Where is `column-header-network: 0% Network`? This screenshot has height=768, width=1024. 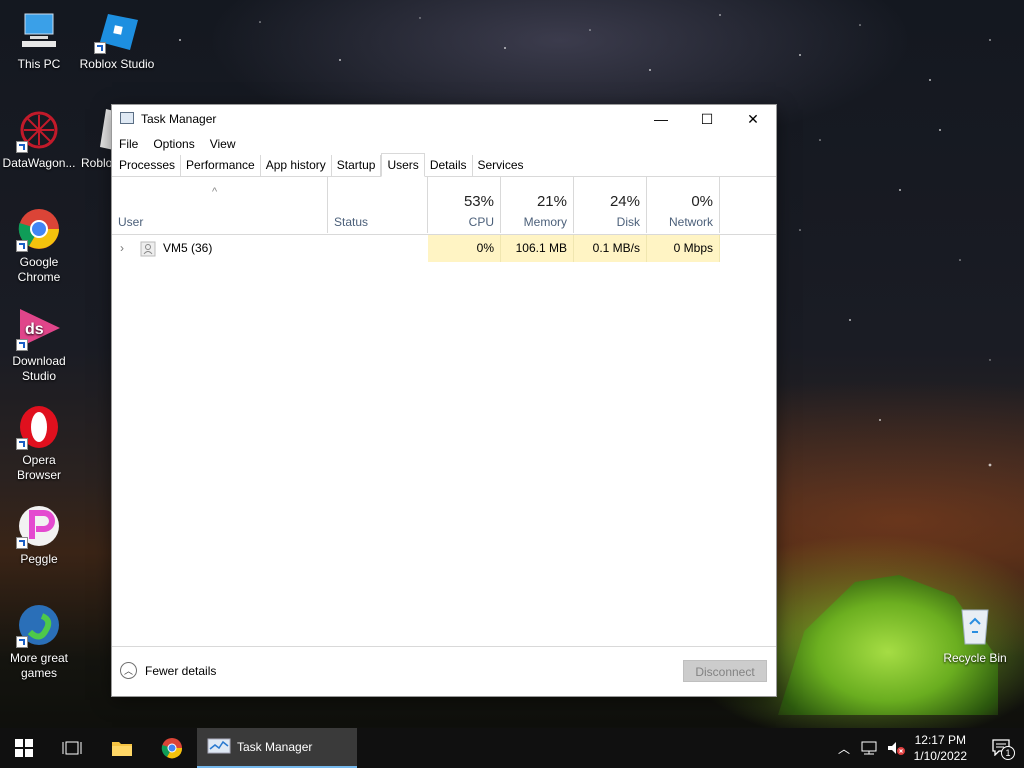 column-header-network: 0% Network is located at coordinates (683, 205).